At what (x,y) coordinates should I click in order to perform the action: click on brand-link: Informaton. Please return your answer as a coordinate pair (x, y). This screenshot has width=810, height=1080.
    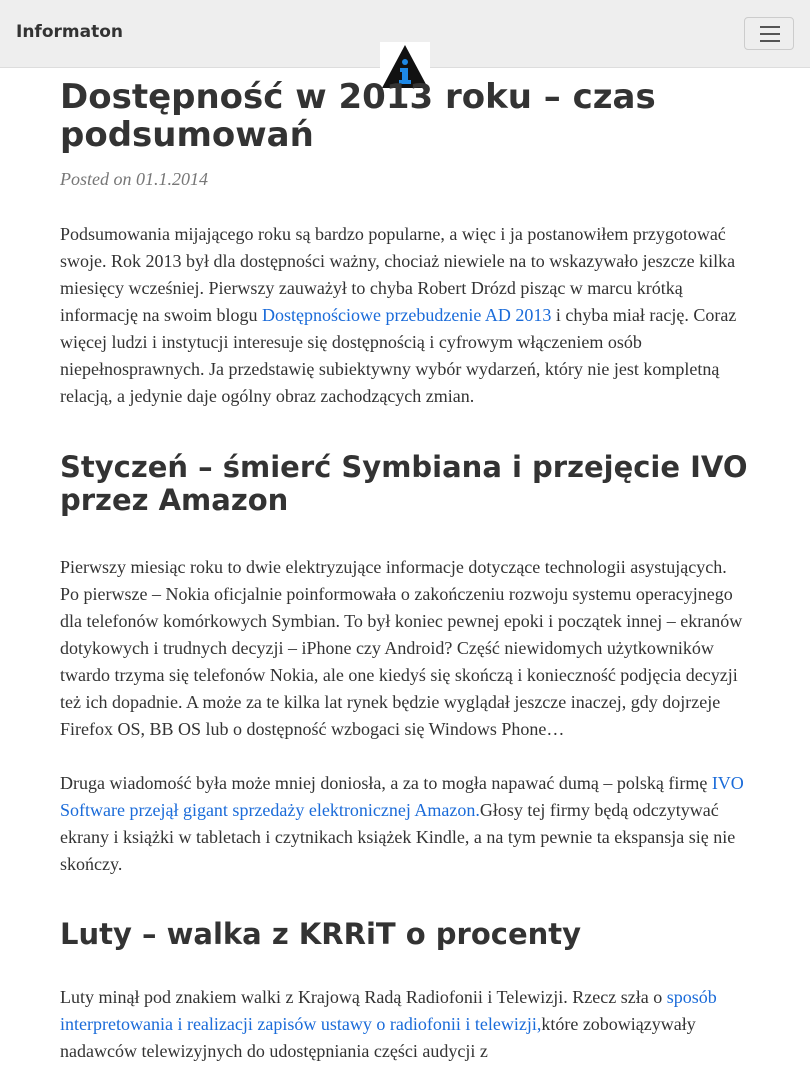
    Looking at the image, I should click on (69, 32).